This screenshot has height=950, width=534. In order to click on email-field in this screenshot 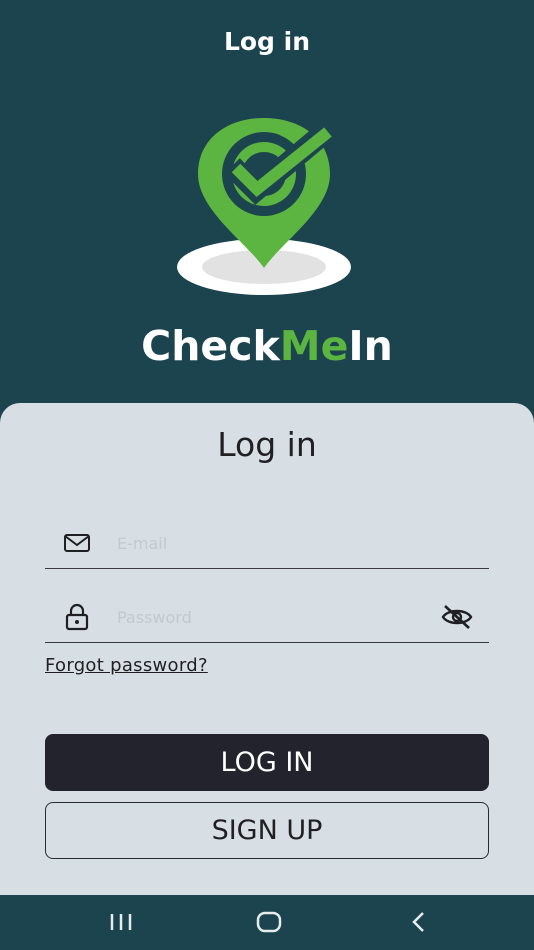, I will do `click(267, 544)`.